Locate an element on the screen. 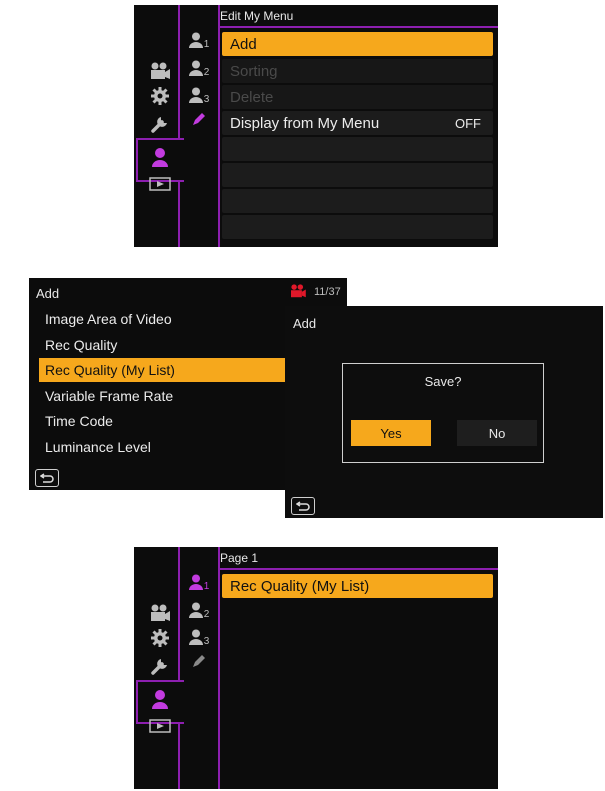  dialog-question: Save? is located at coordinates (443, 381).